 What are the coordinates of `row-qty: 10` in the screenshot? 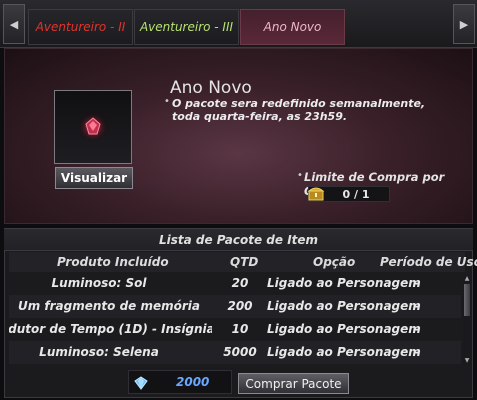 It's located at (240, 329).